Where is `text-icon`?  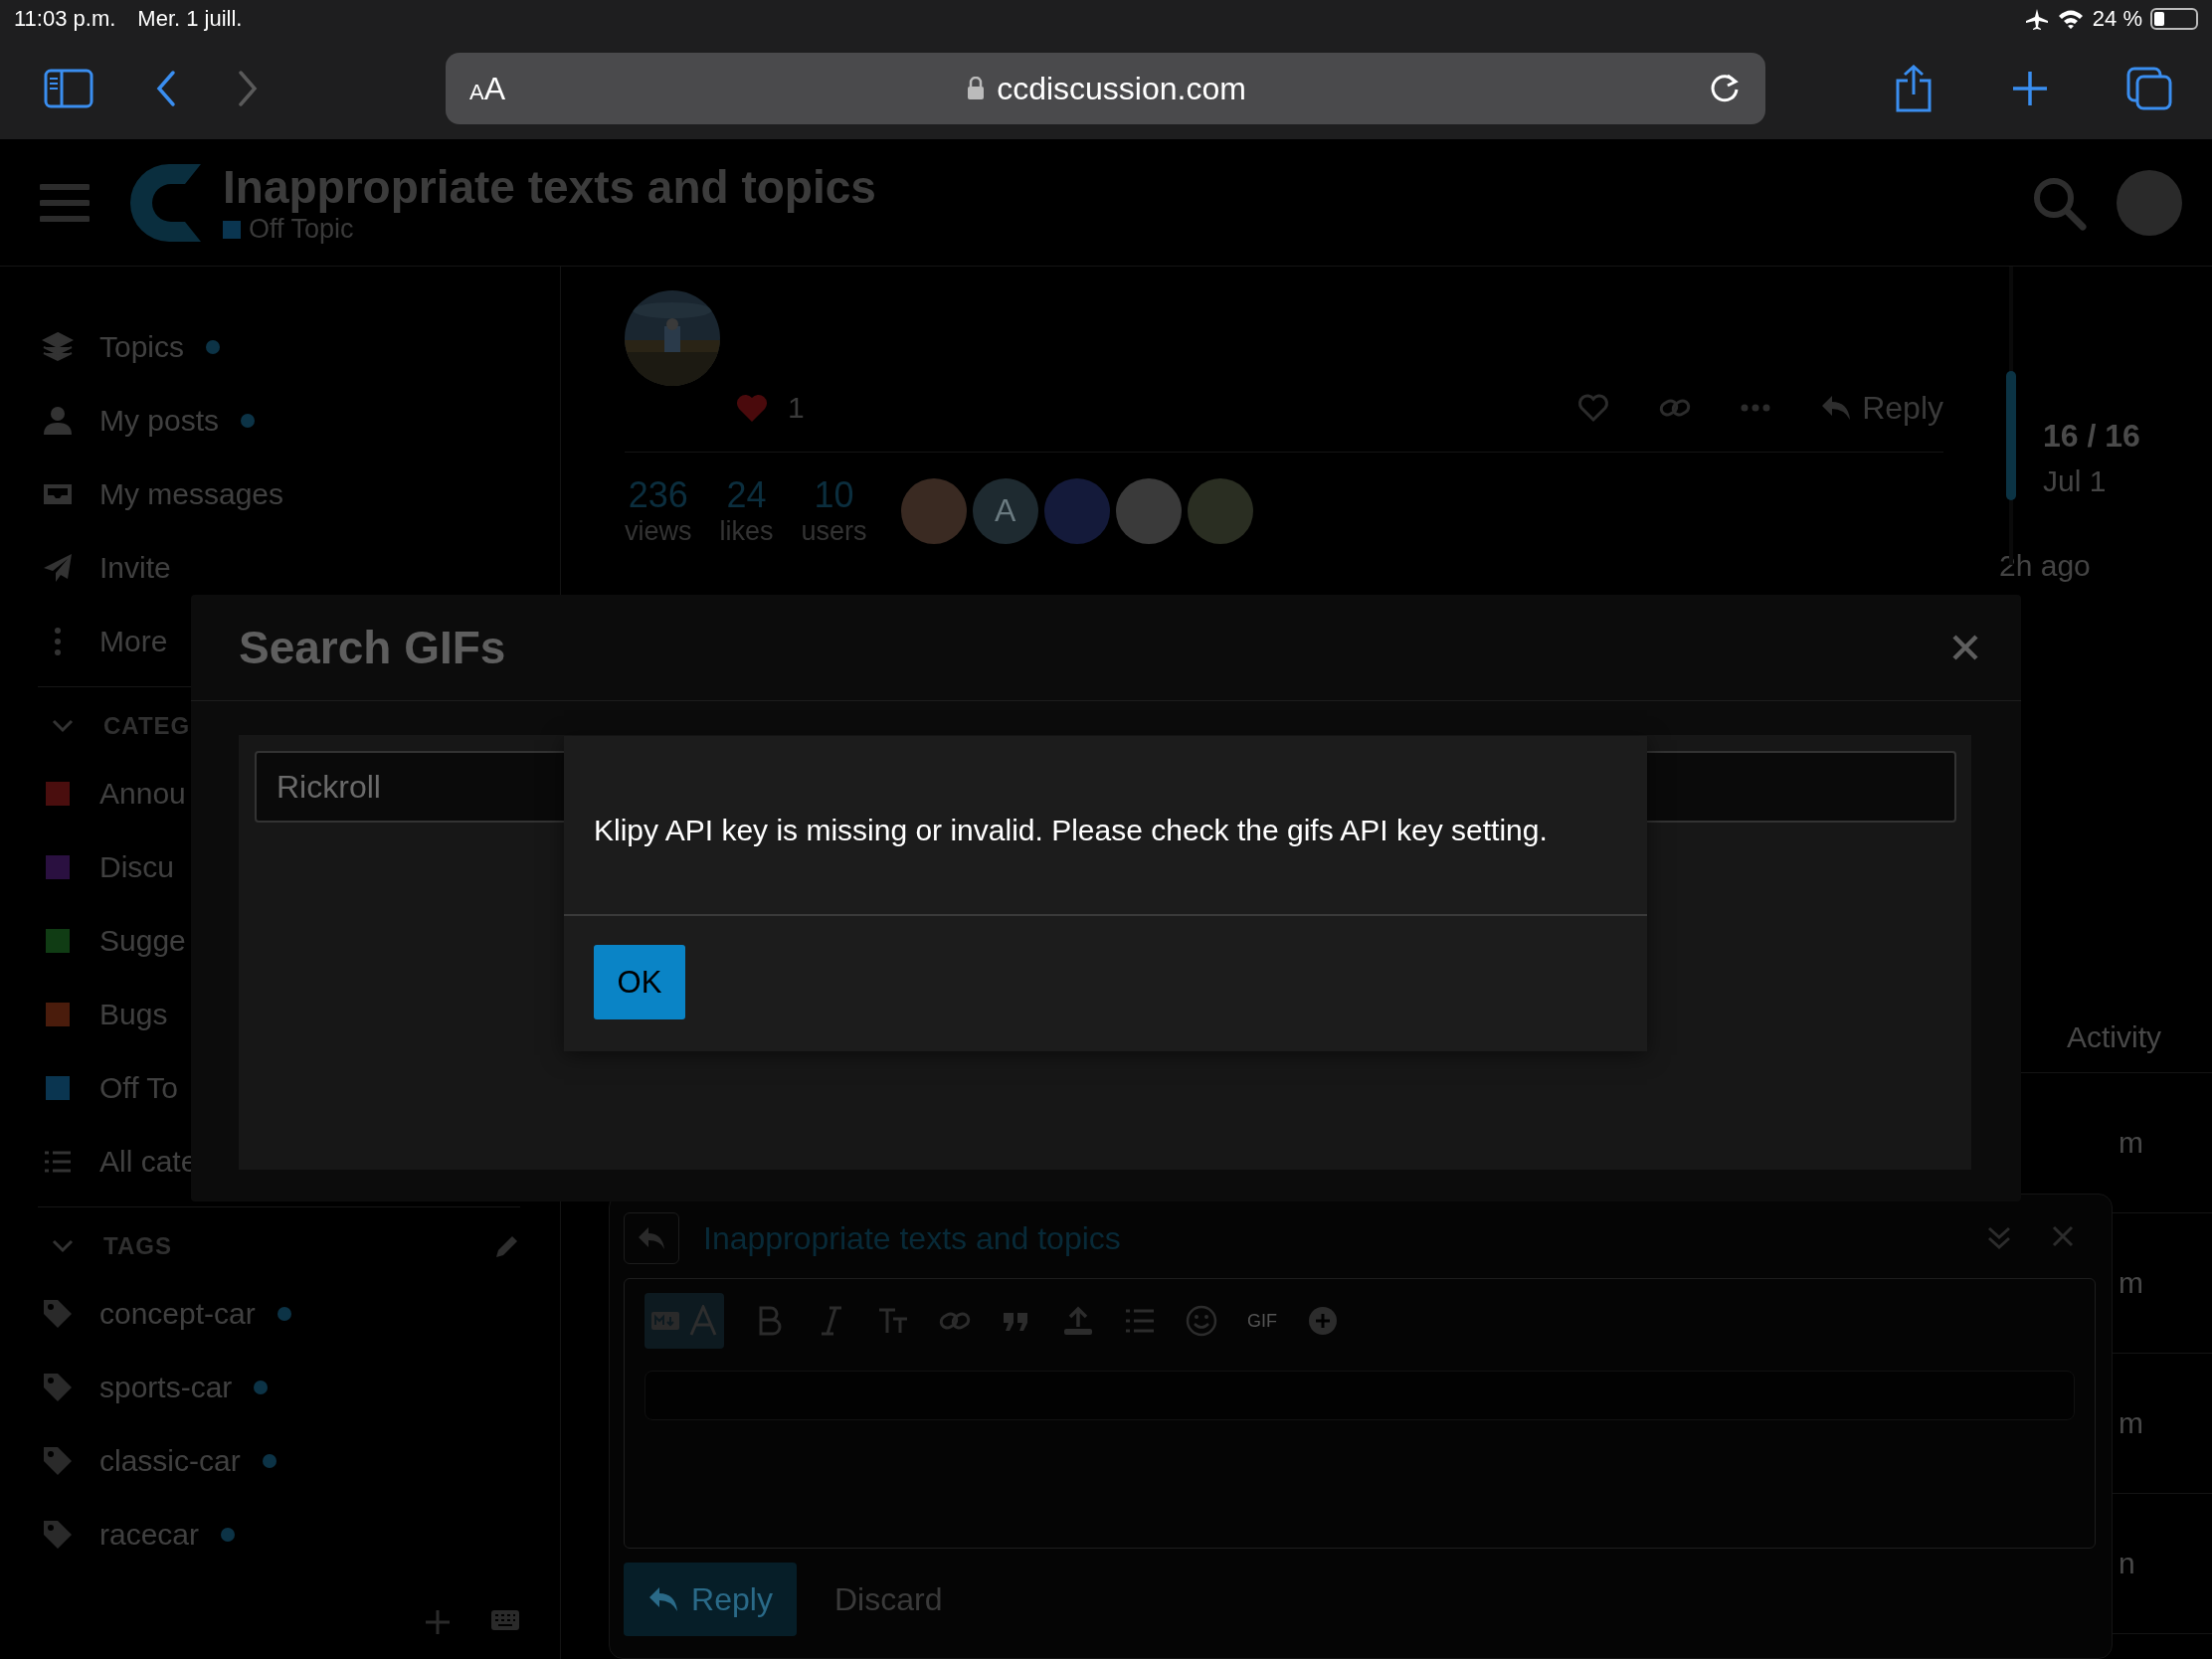
text-icon is located at coordinates (703, 1321).